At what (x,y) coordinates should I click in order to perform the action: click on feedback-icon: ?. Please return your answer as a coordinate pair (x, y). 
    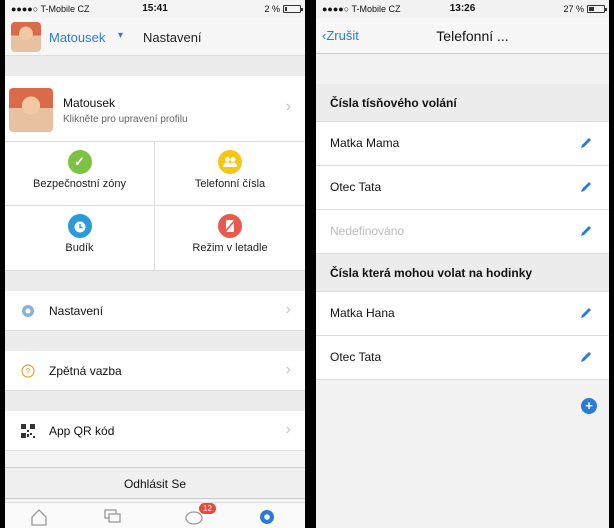
    Looking at the image, I should click on (28, 371).